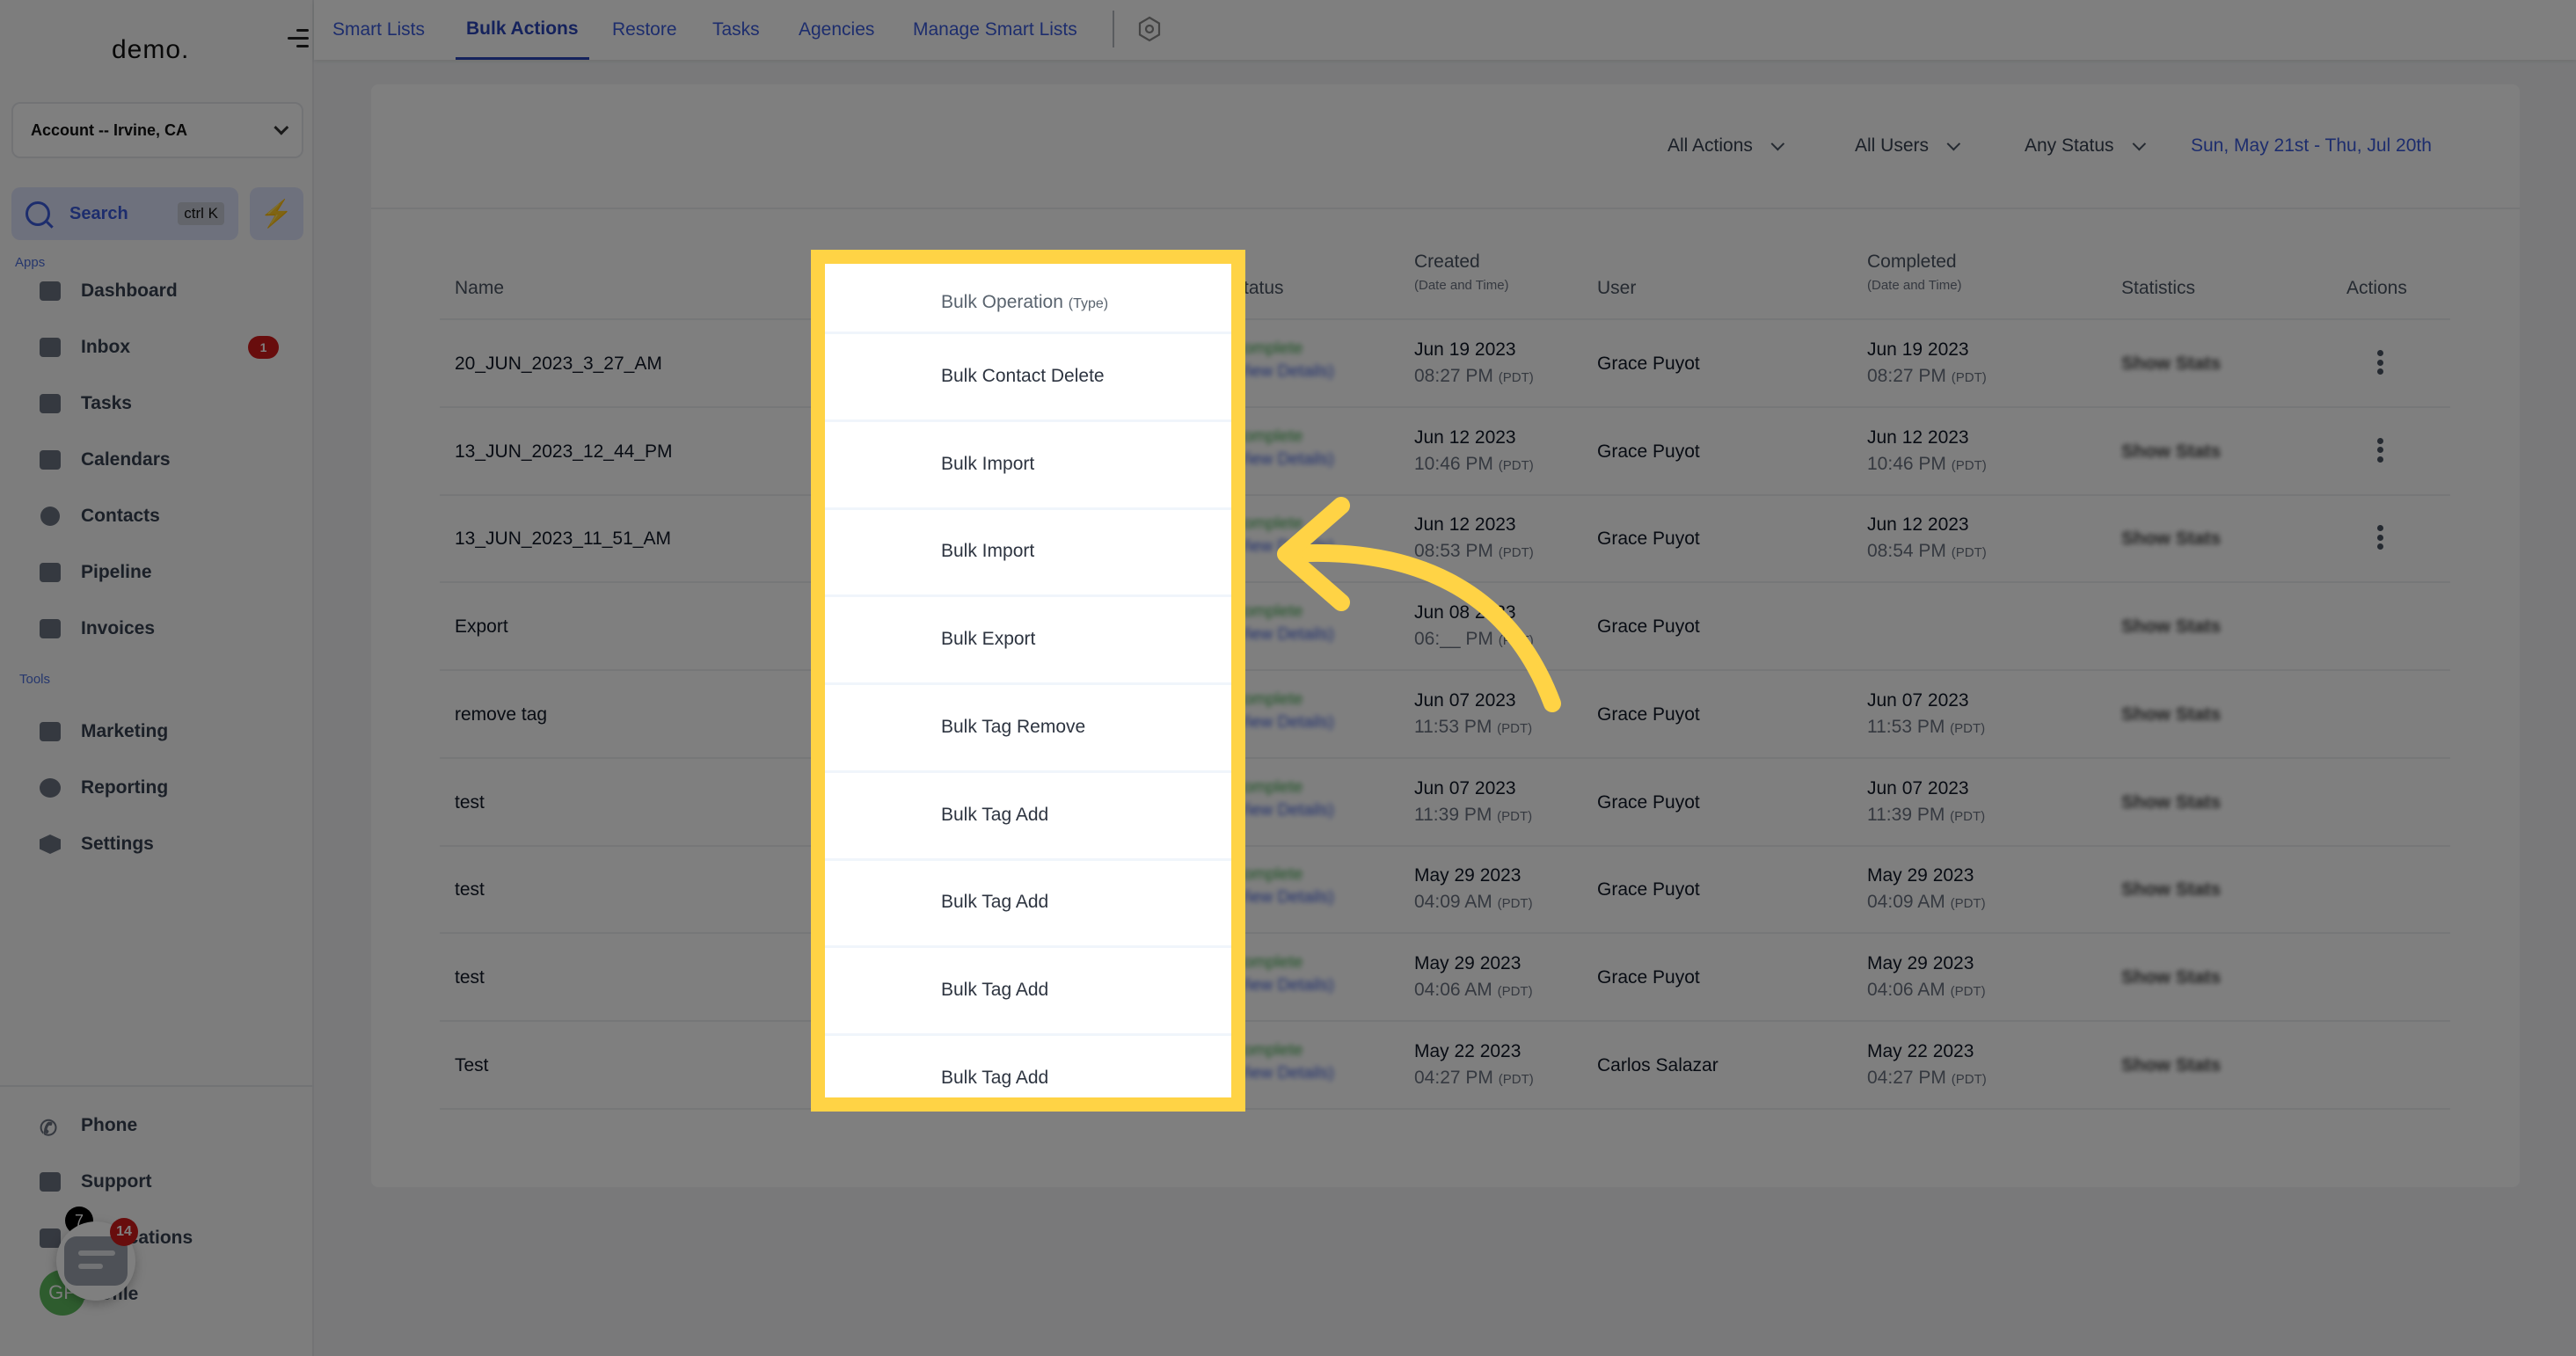 This screenshot has height=1356, width=2576. Describe the element at coordinates (1927, 538) in the screenshot. I see `row-completed: Jun 12 2023 08:54 PM (PDT)` at that location.